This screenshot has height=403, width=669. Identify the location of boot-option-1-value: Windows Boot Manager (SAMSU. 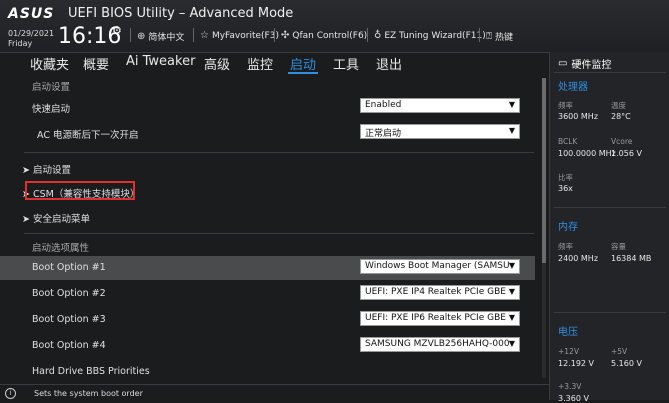
(437, 266).